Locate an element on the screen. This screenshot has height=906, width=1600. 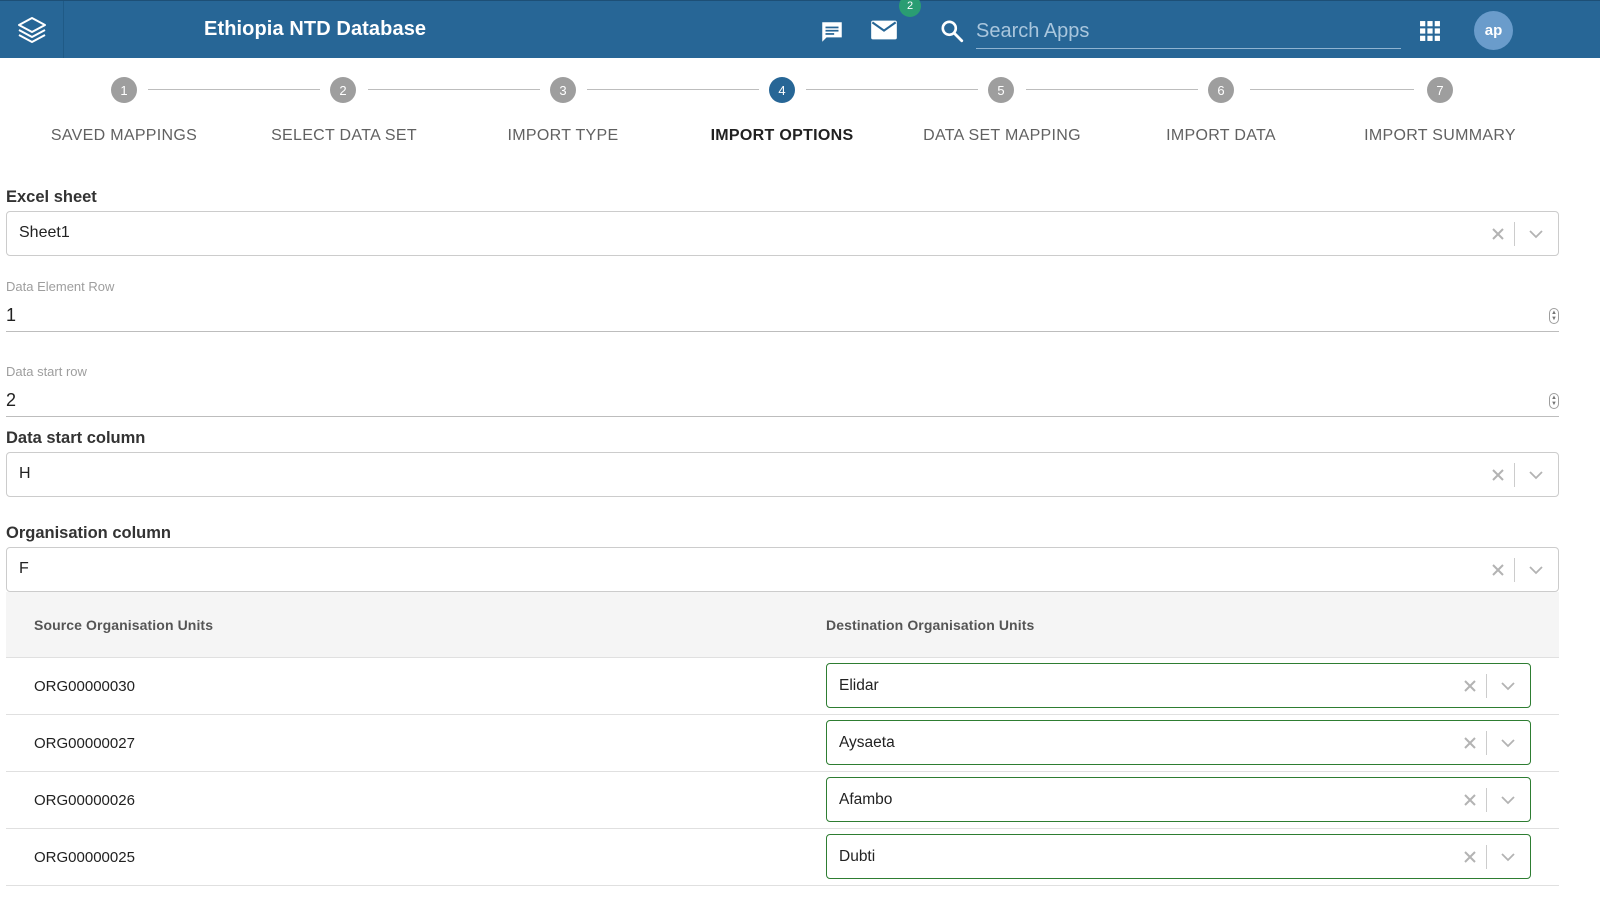
step-6-label: IMPORT DATA is located at coordinates (1221, 136).